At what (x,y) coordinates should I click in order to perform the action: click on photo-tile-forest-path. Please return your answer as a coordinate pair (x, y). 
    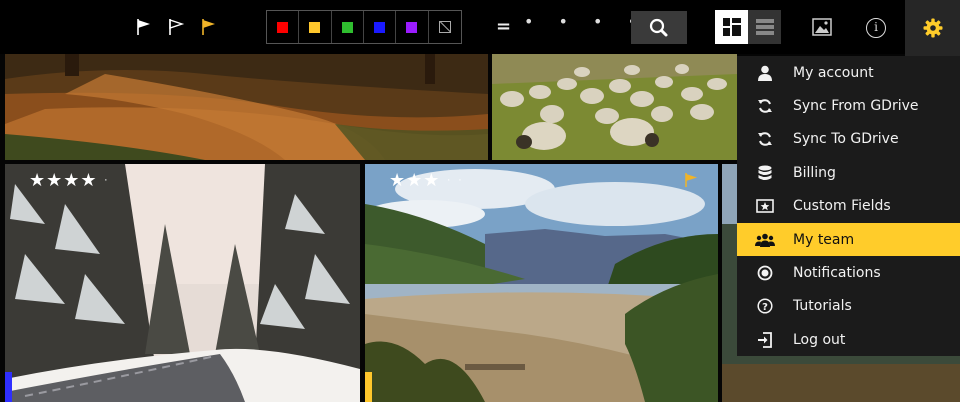
    Looking at the image, I should click on (246, 107).